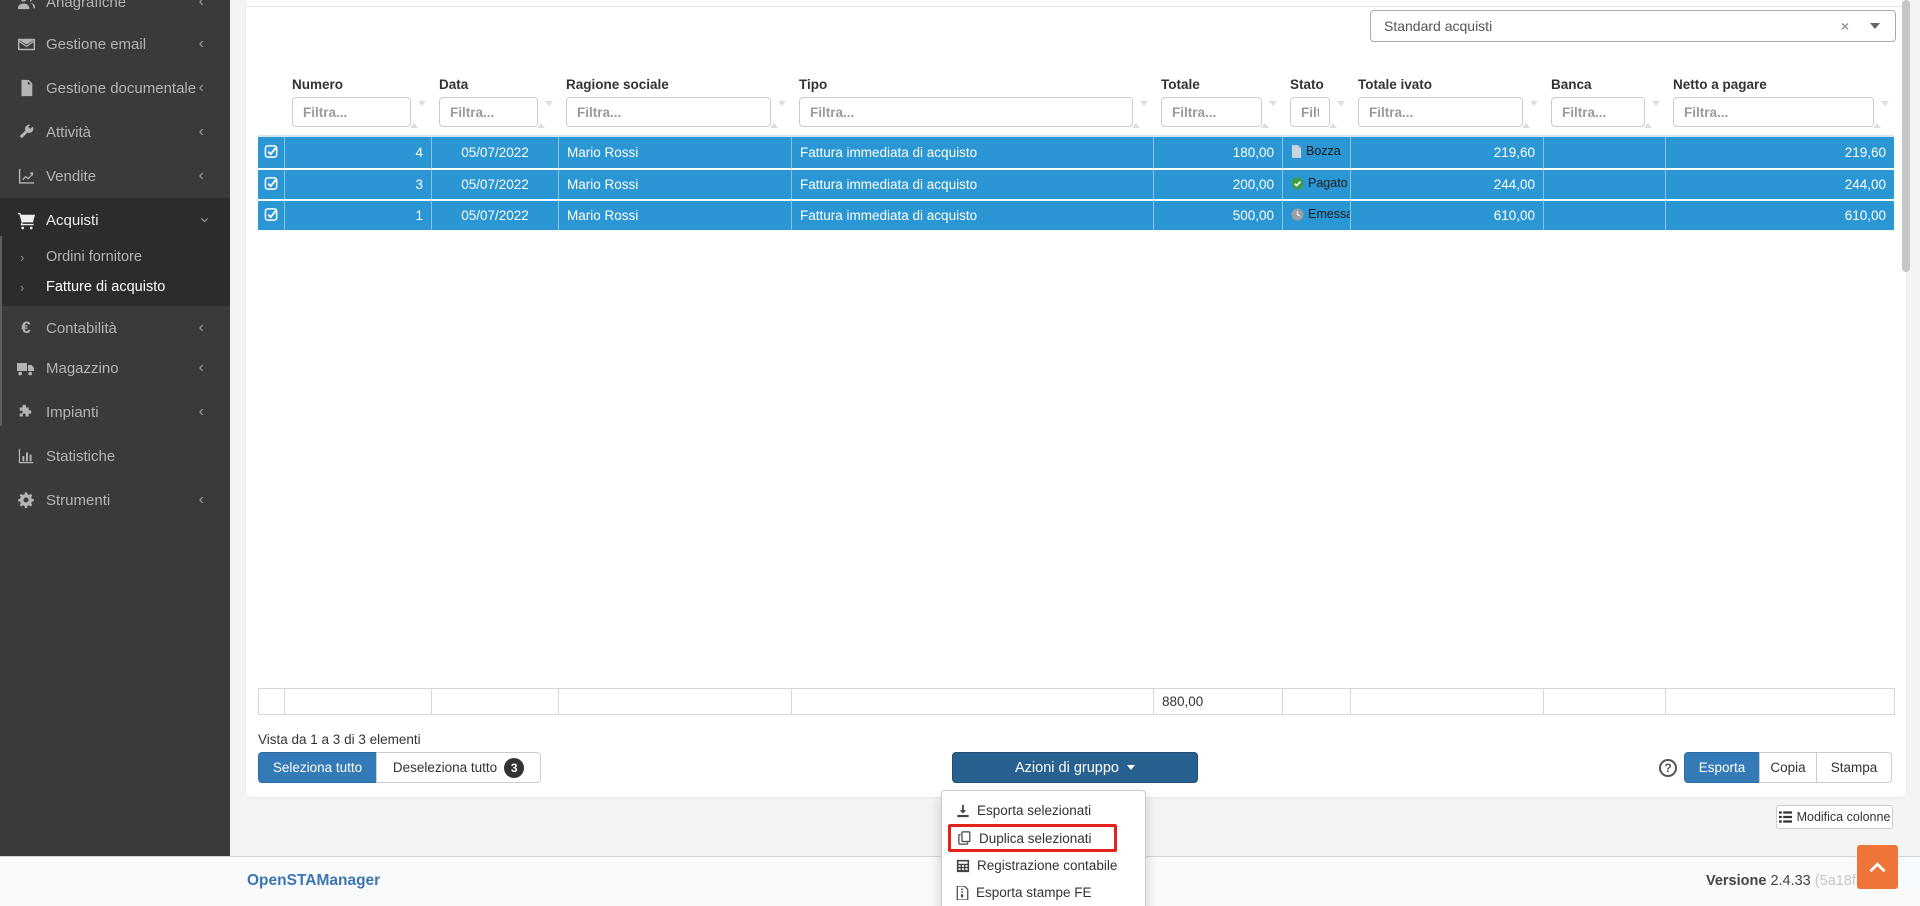 The width and height of the screenshot is (1920, 906). What do you see at coordinates (1217, 214) in the screenshot?
I see `cell-totale: 500,00` at bounding box center [1217, 214].